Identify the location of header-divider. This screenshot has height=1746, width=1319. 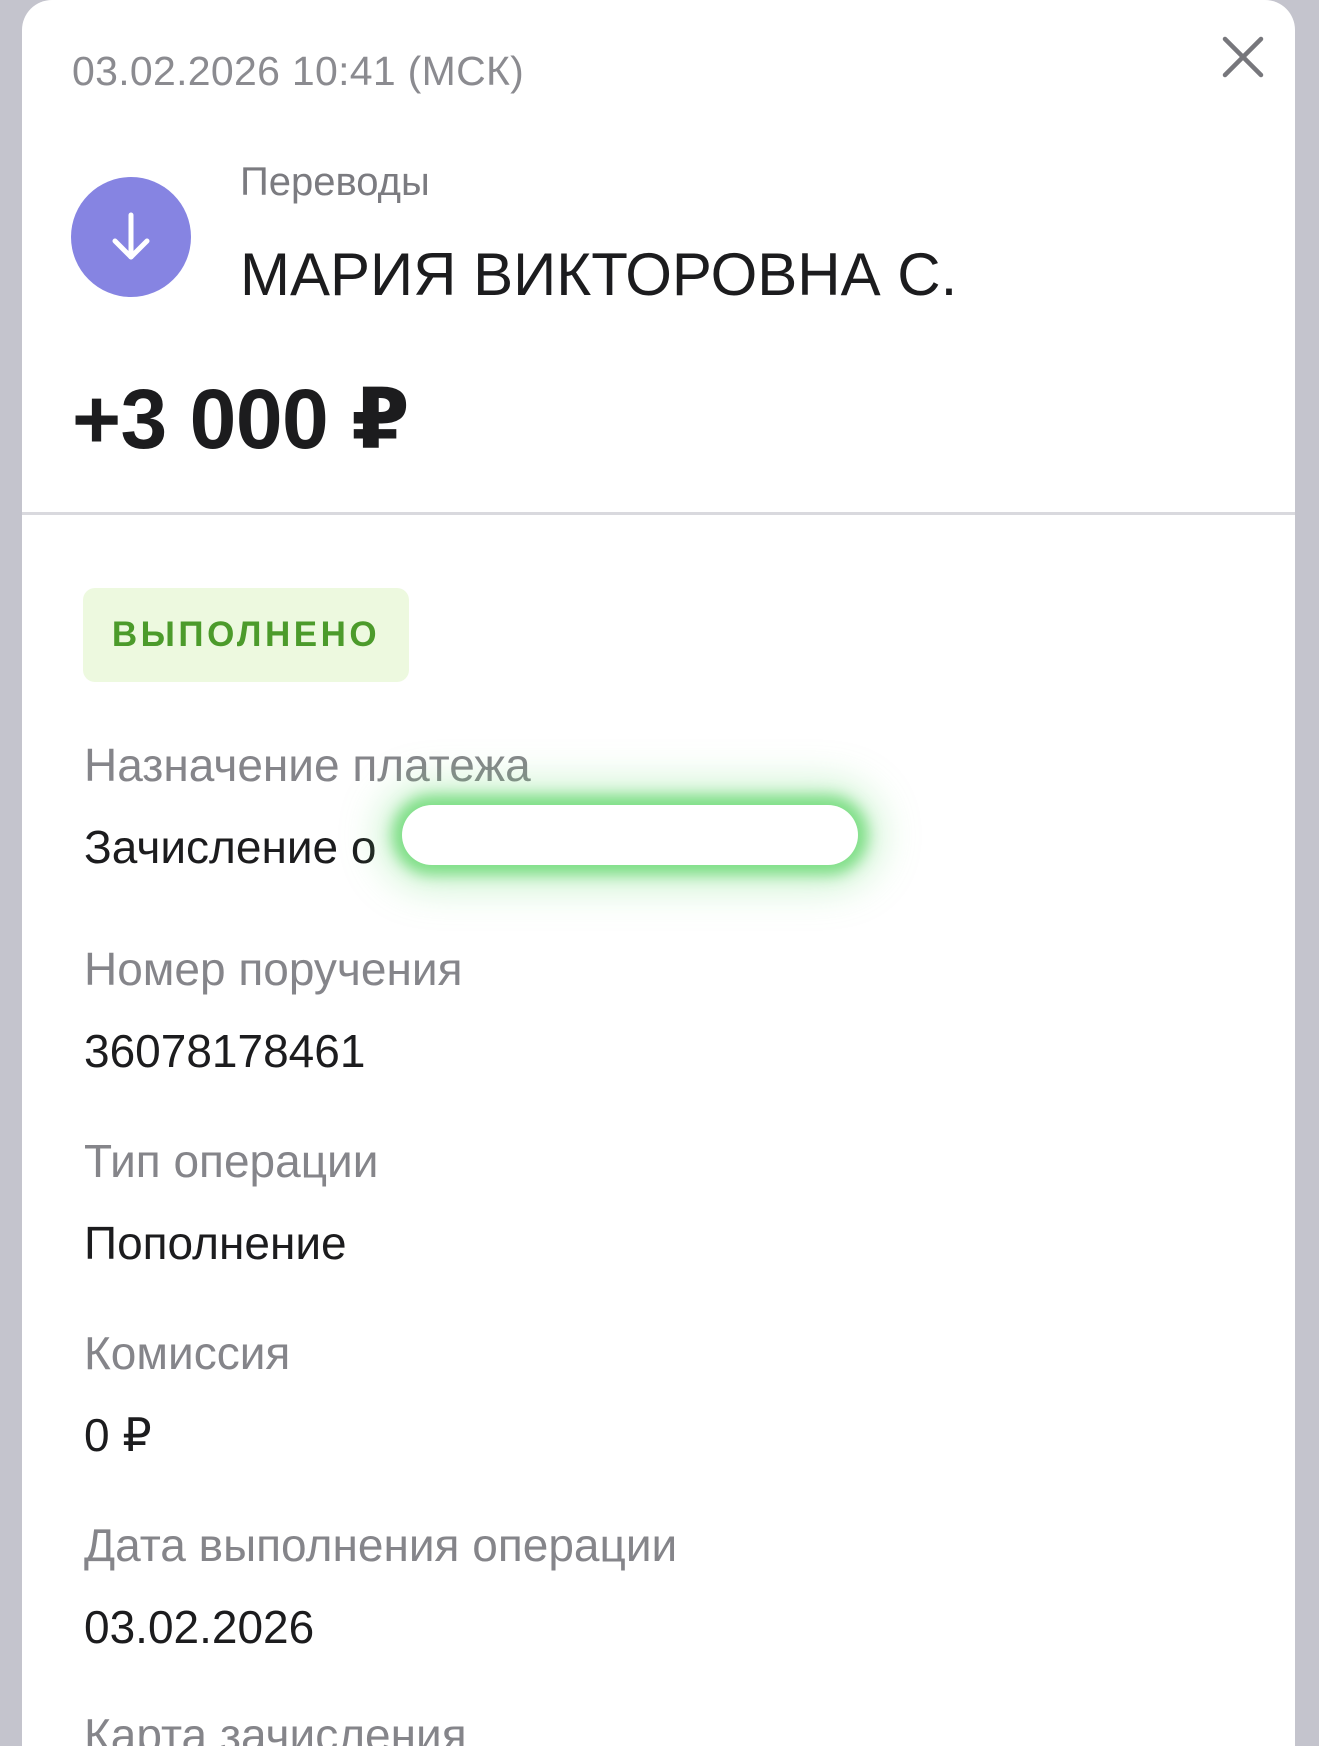
(658, 513).